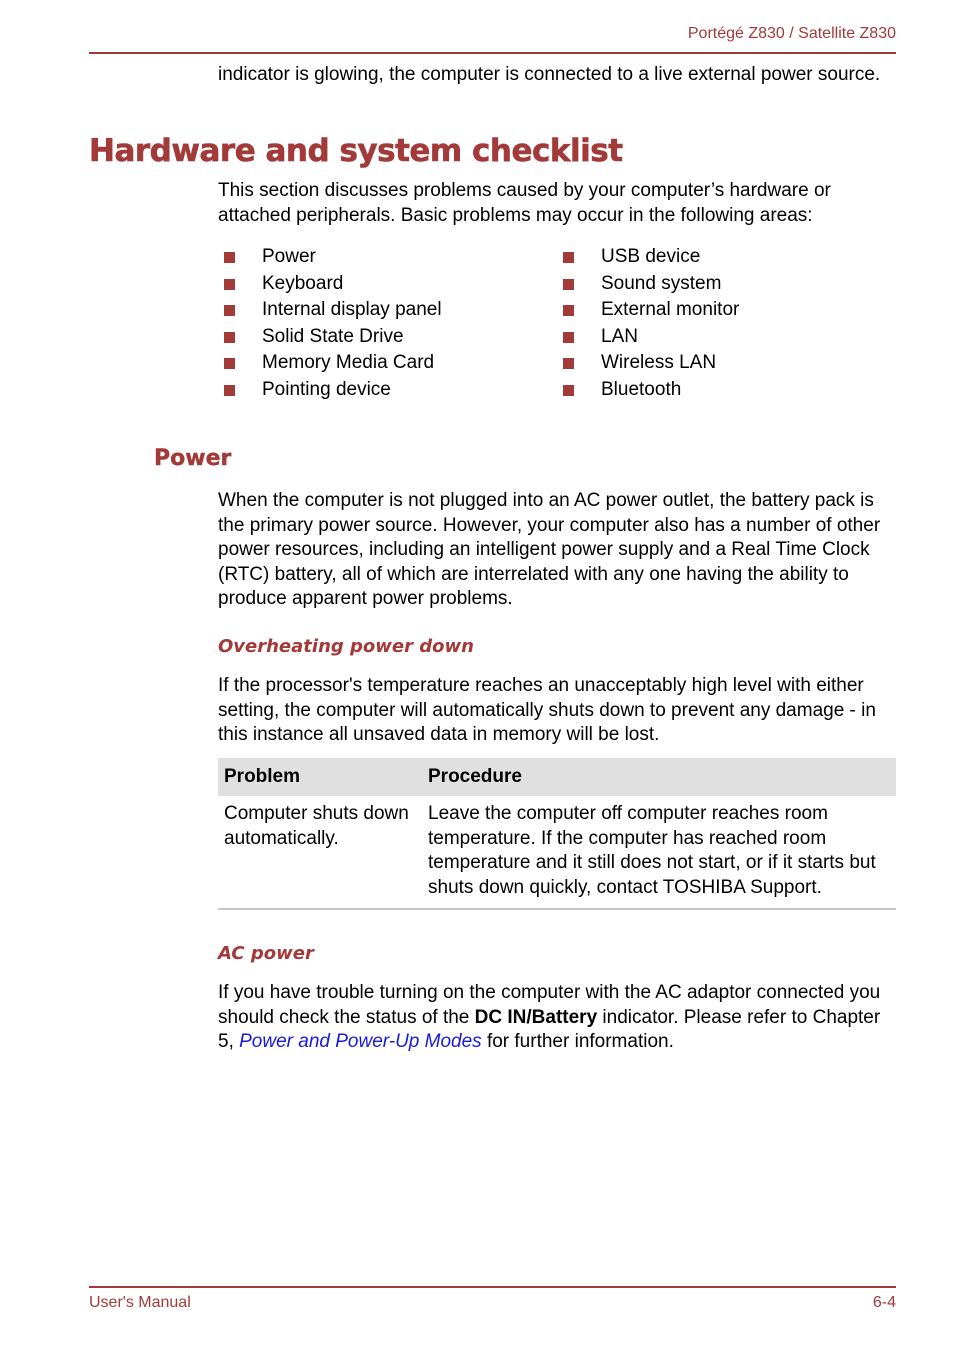  Describe the element at coordinates (492, 53) in the screenshot. I see `header-rule` at that location.